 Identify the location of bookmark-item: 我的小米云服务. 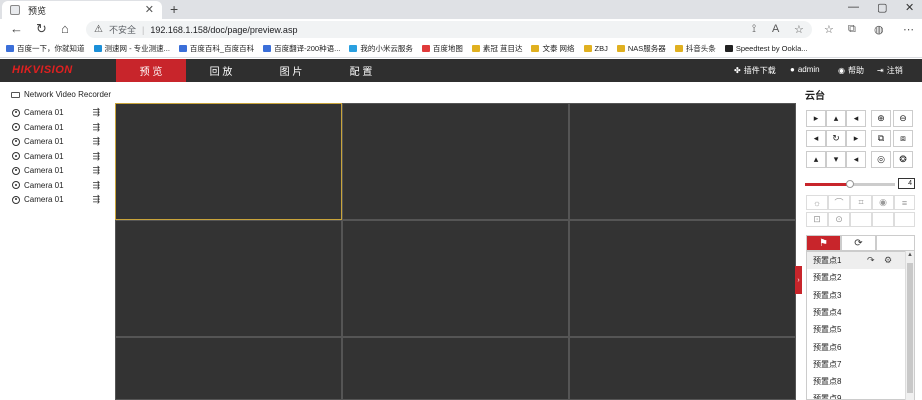
(381, 48).